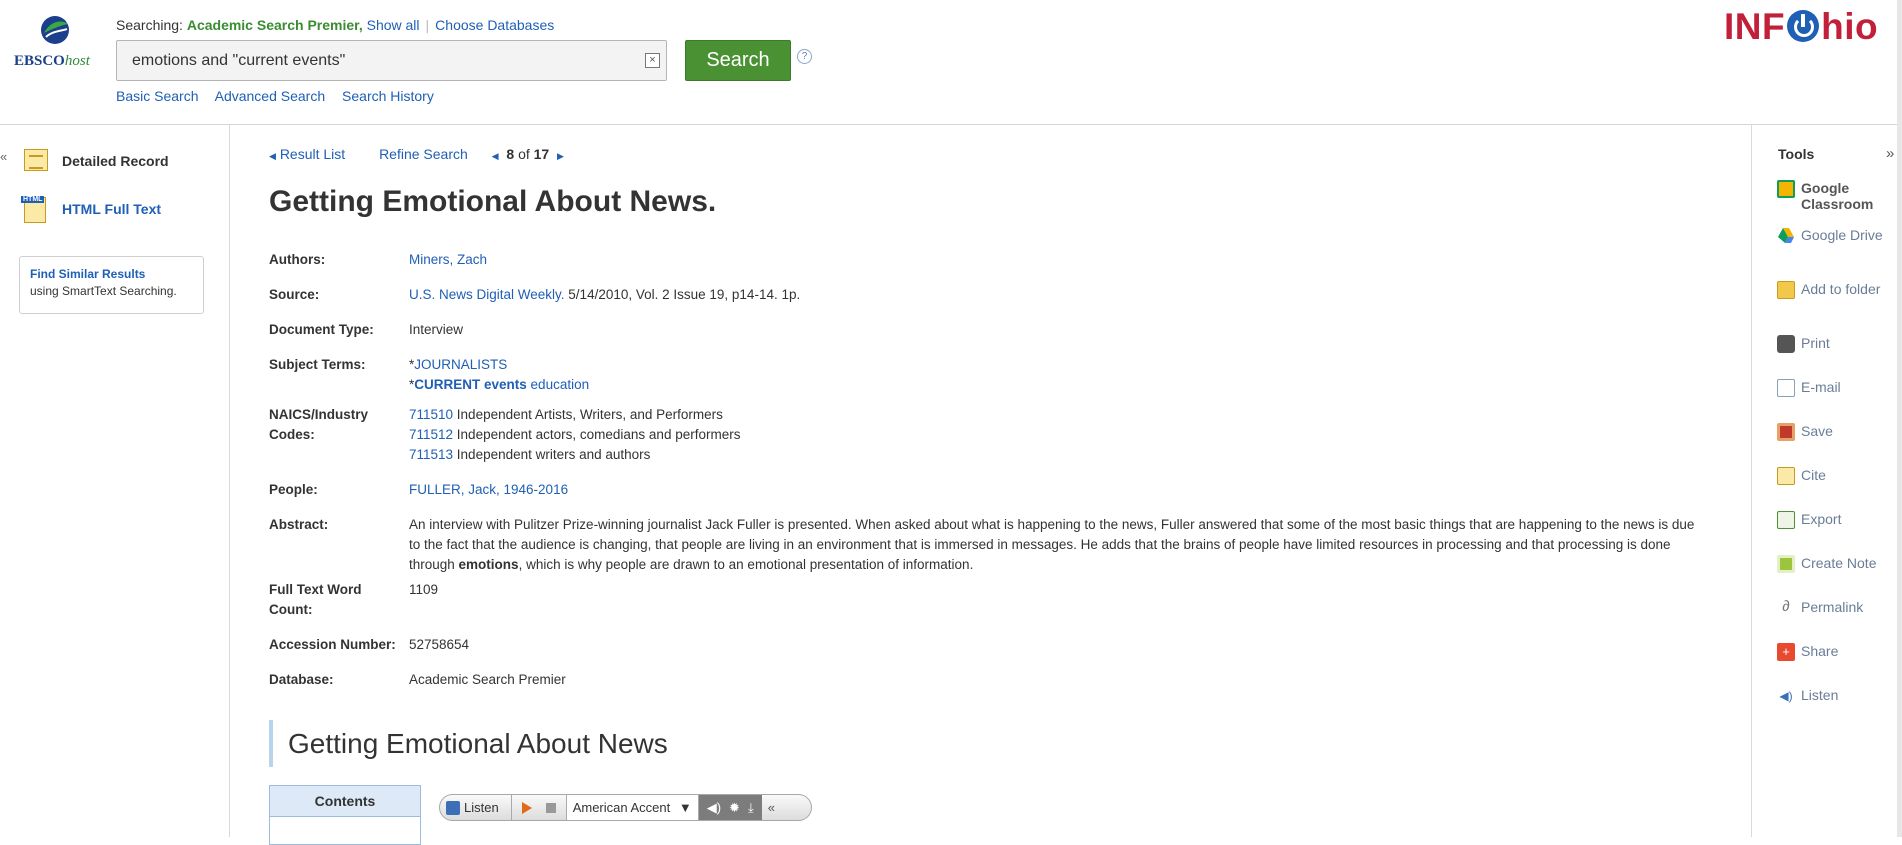 Image resolution: width=1902 pixels, height=845 pixels. I want to click on download-icon: ⤓, so click(751, 808).